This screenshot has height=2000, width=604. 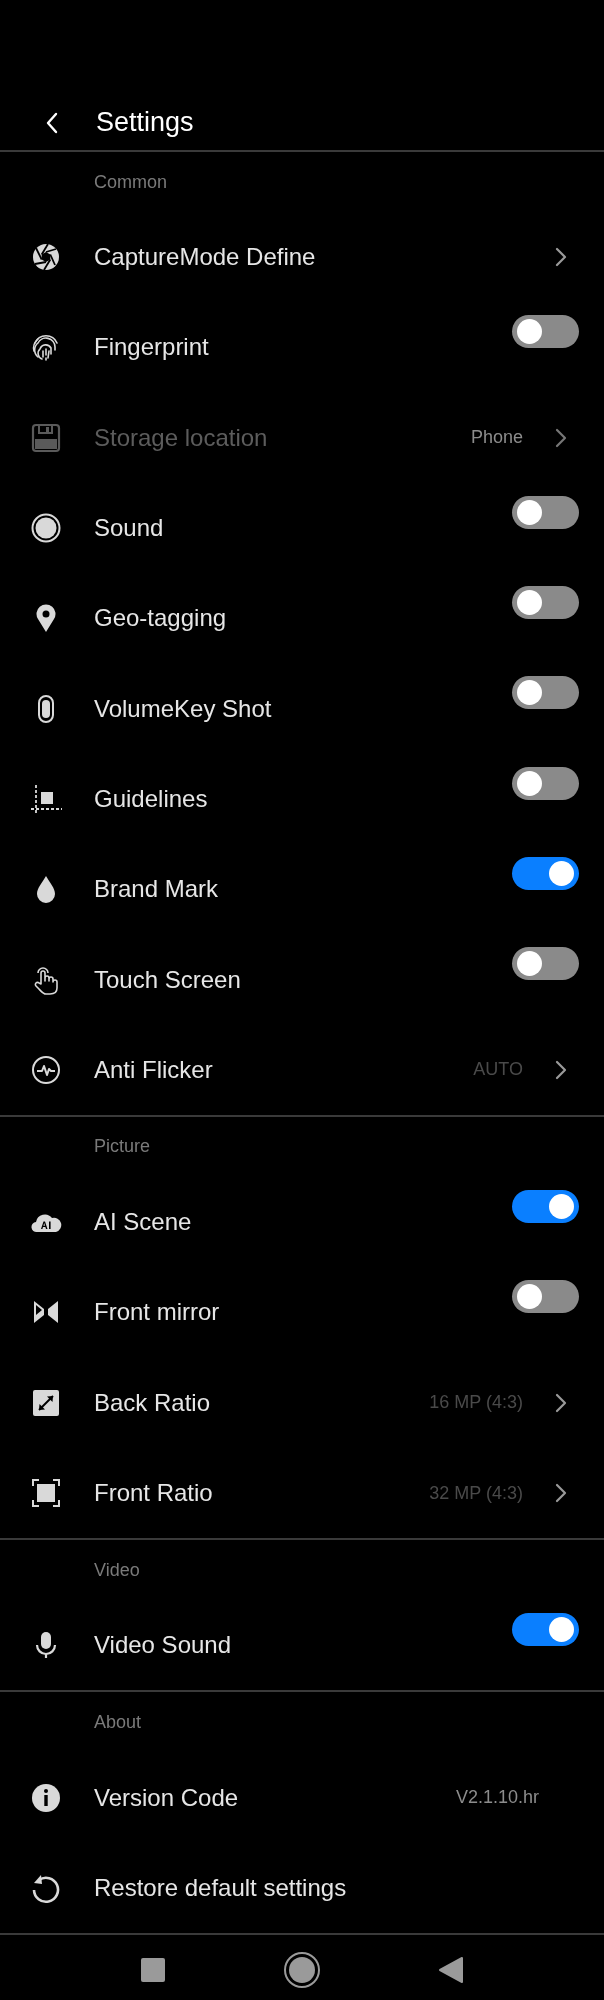 I want to click on setting-label: Brand Mark, so click(x=156, y=889).